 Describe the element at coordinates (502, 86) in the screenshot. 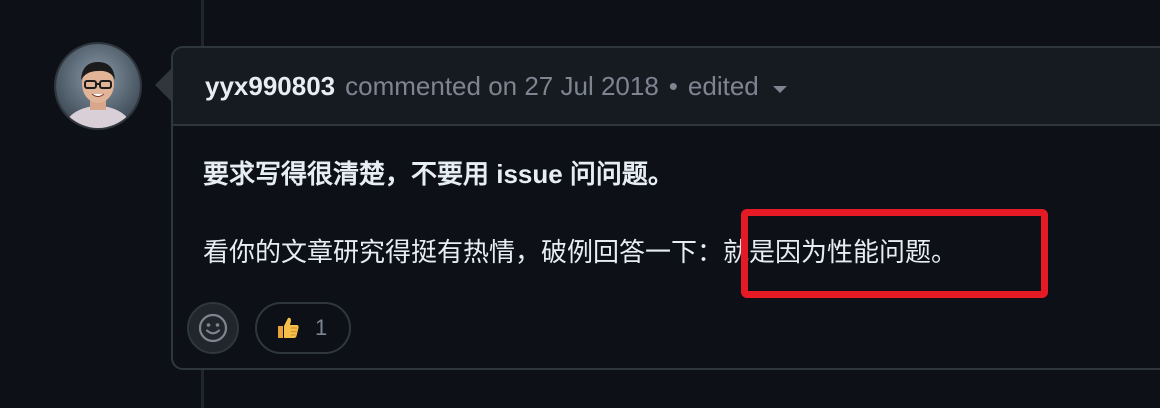

I see `comment-timestamp: commented on 27 Jul 2018` at that location.